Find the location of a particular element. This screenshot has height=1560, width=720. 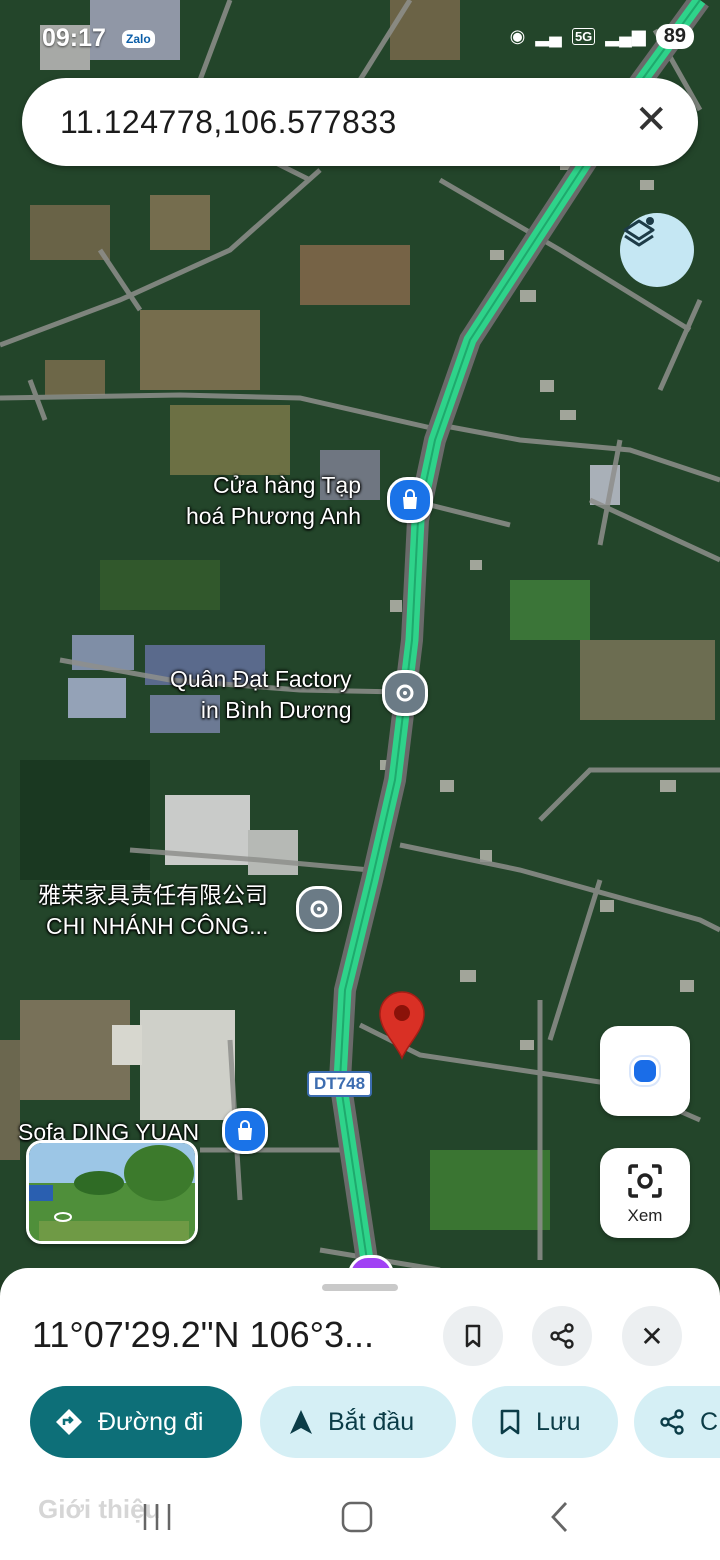

poi-label-cua-hang: Cửa hàng Tạp hoá Phương Anh is located at coordinates (273, 501).